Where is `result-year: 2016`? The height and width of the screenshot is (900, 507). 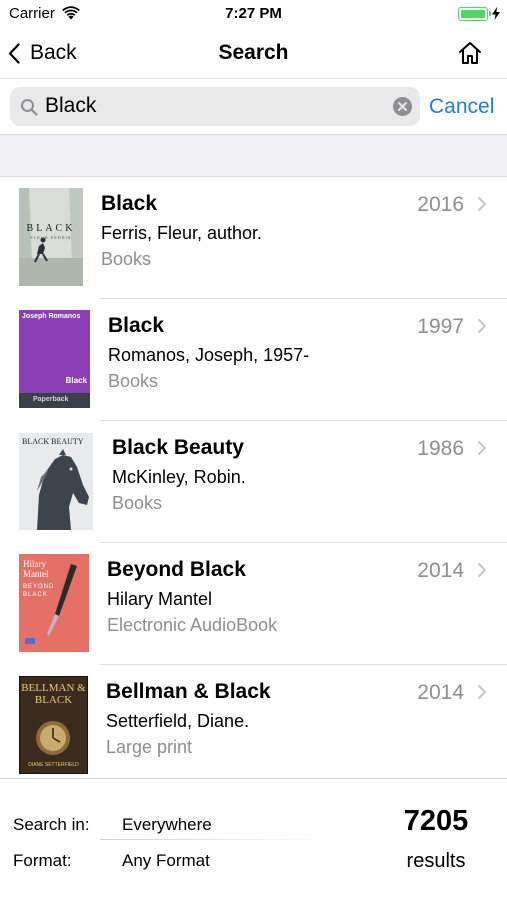
result-year: 2016 is located at coordinates (440, 204).